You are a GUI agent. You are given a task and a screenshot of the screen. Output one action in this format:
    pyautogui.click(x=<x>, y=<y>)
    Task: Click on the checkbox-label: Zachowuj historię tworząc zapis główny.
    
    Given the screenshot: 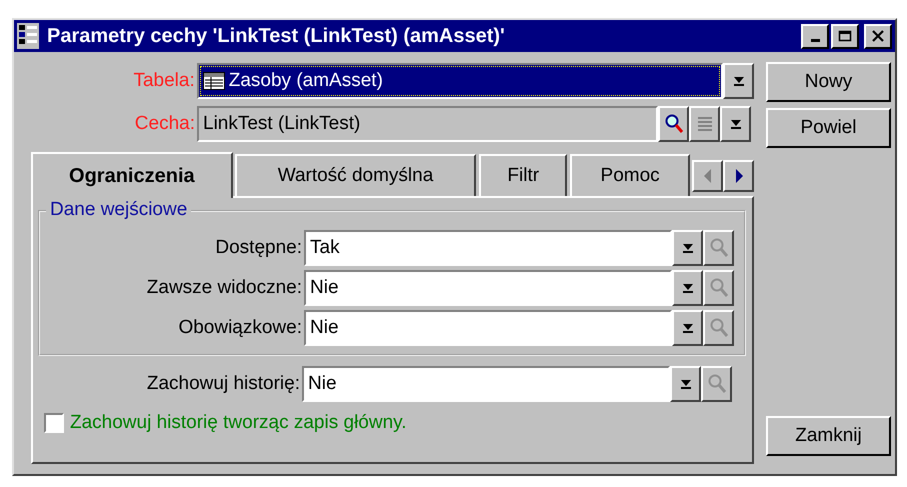 What is the action you would take?
    pyautogui.click(x=238, y=423)
    